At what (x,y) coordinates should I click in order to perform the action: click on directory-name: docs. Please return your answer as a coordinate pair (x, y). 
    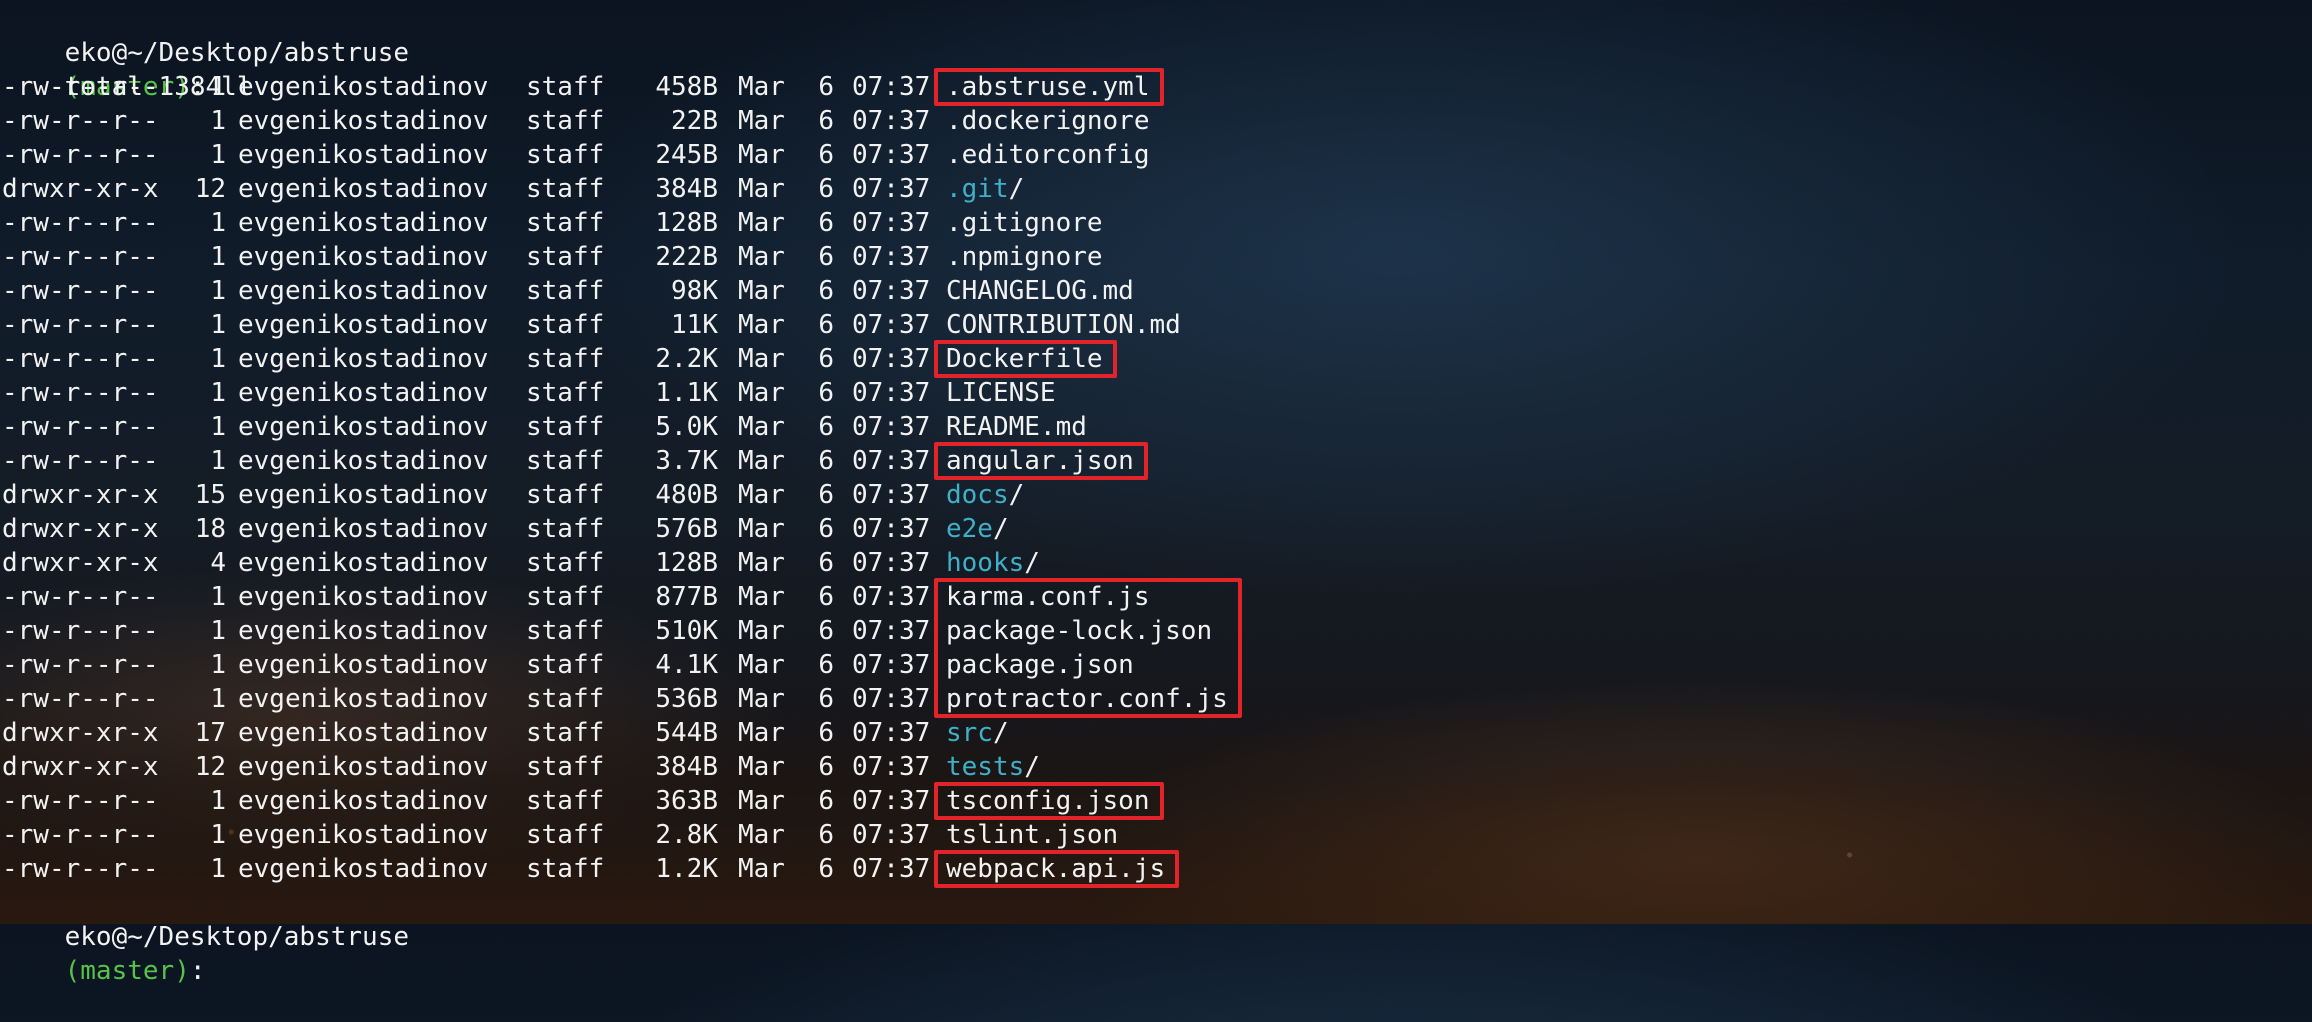
    Looking at the image, I should click on (977, 495).